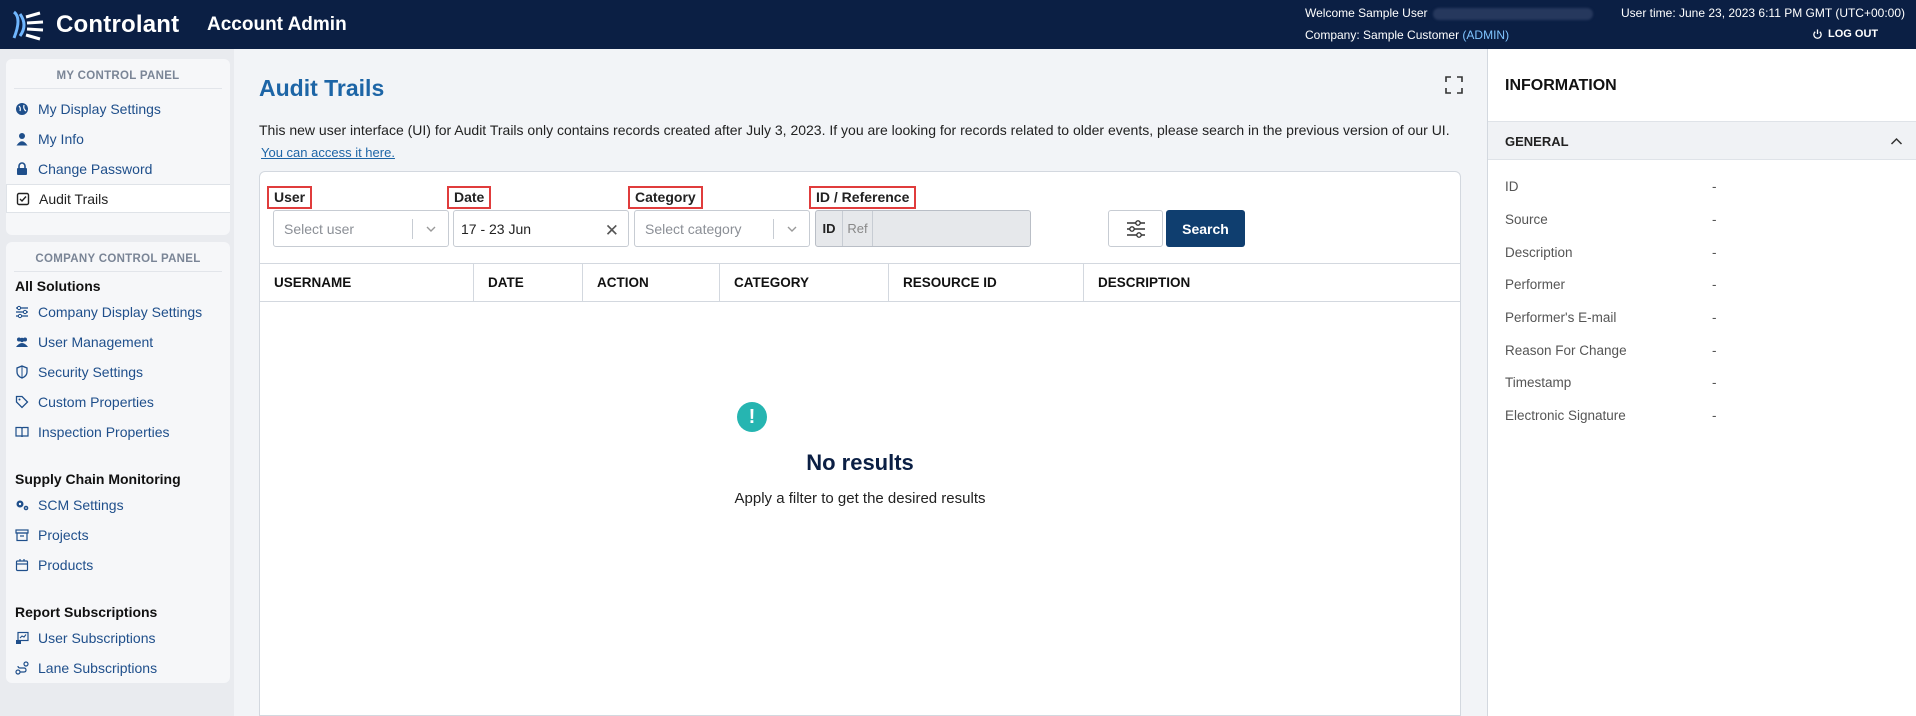  What do you see at coordinates (829, 228) in the screenshot?
I see `id-toggle: ID` at bounding box center [829, 228].